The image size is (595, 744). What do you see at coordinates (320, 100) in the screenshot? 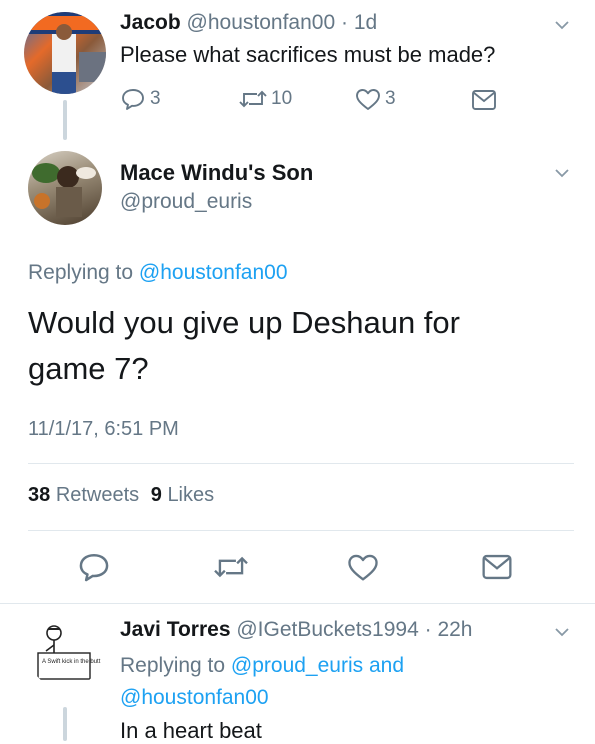
I see `tweet1-actions: 3 10 3` at bounding box center [320, 100].